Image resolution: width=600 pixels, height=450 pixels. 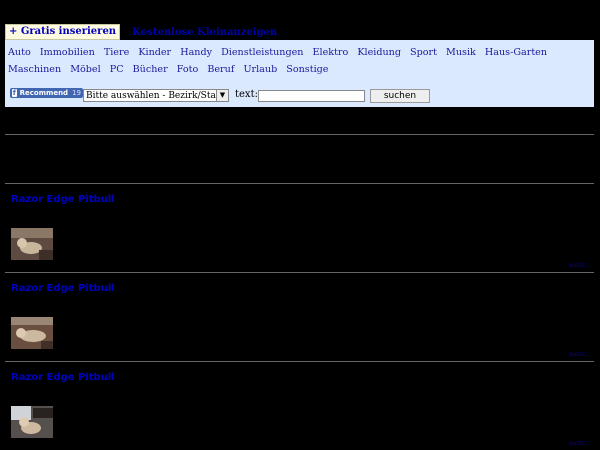 I want to click on category-link-maschinen: Maschinen, so click(x=34, y=69).